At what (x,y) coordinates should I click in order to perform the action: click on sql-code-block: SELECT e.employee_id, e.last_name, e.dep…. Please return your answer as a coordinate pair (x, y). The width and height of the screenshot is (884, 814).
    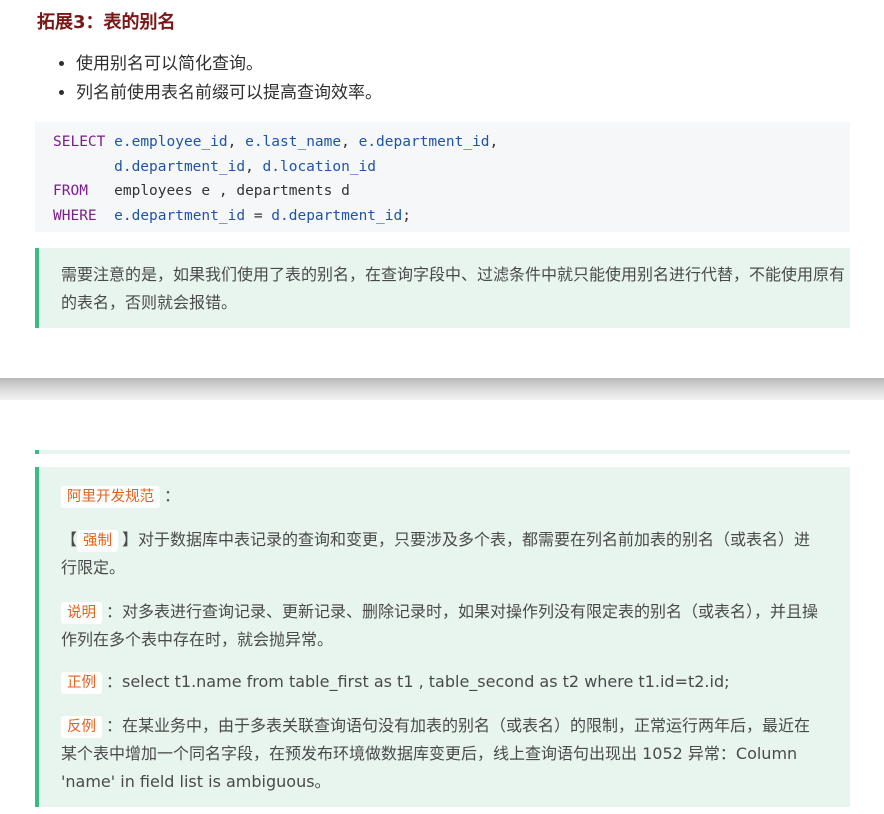
    Looking at the image, I should click on (442, 177).